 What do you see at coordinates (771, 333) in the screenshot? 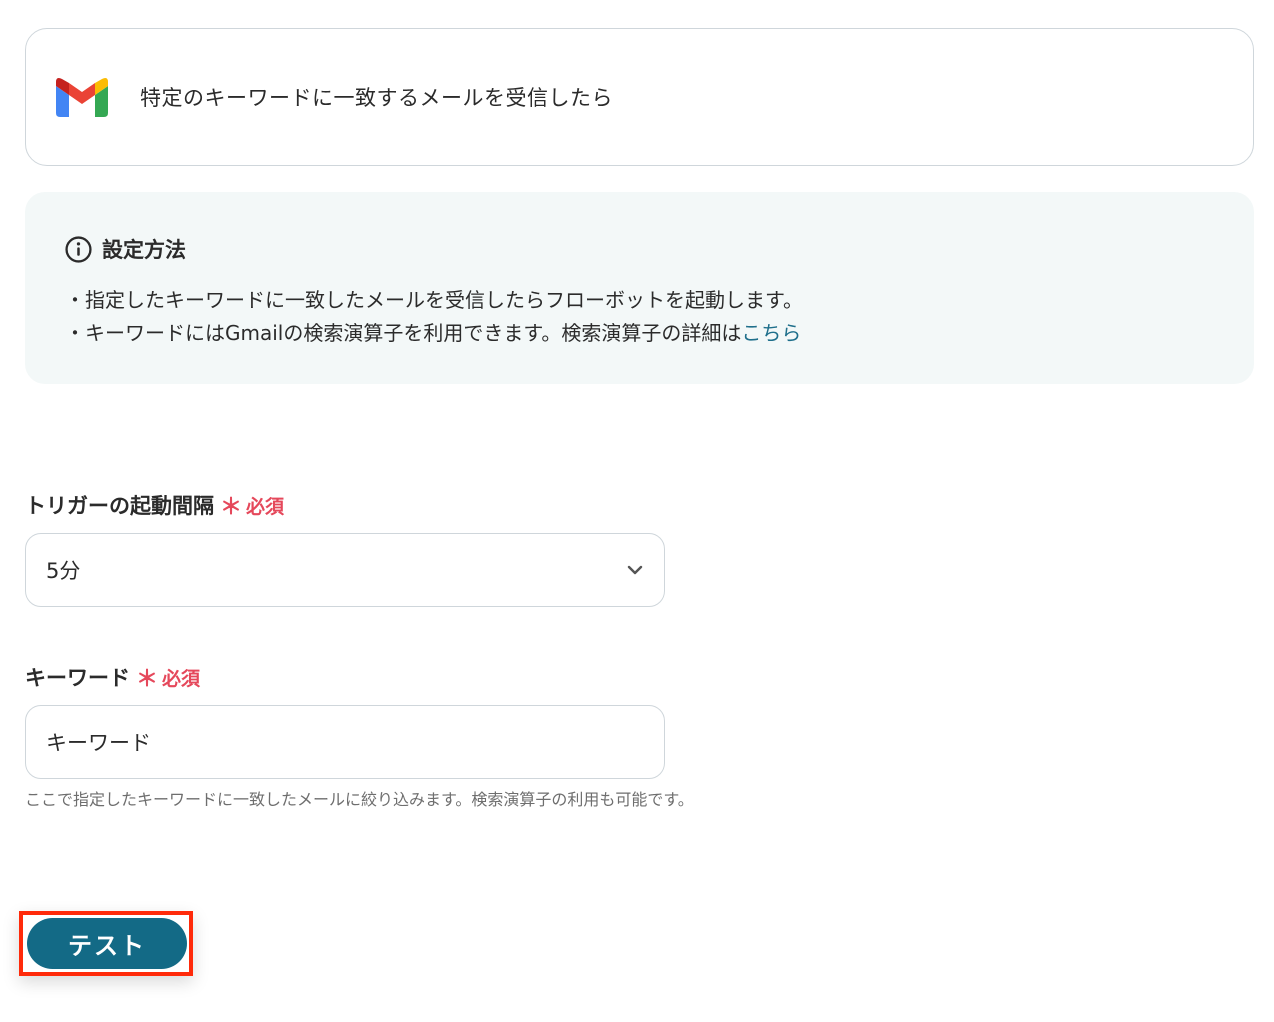
I see `details-link: こちら` at bounding box center [771, 333].